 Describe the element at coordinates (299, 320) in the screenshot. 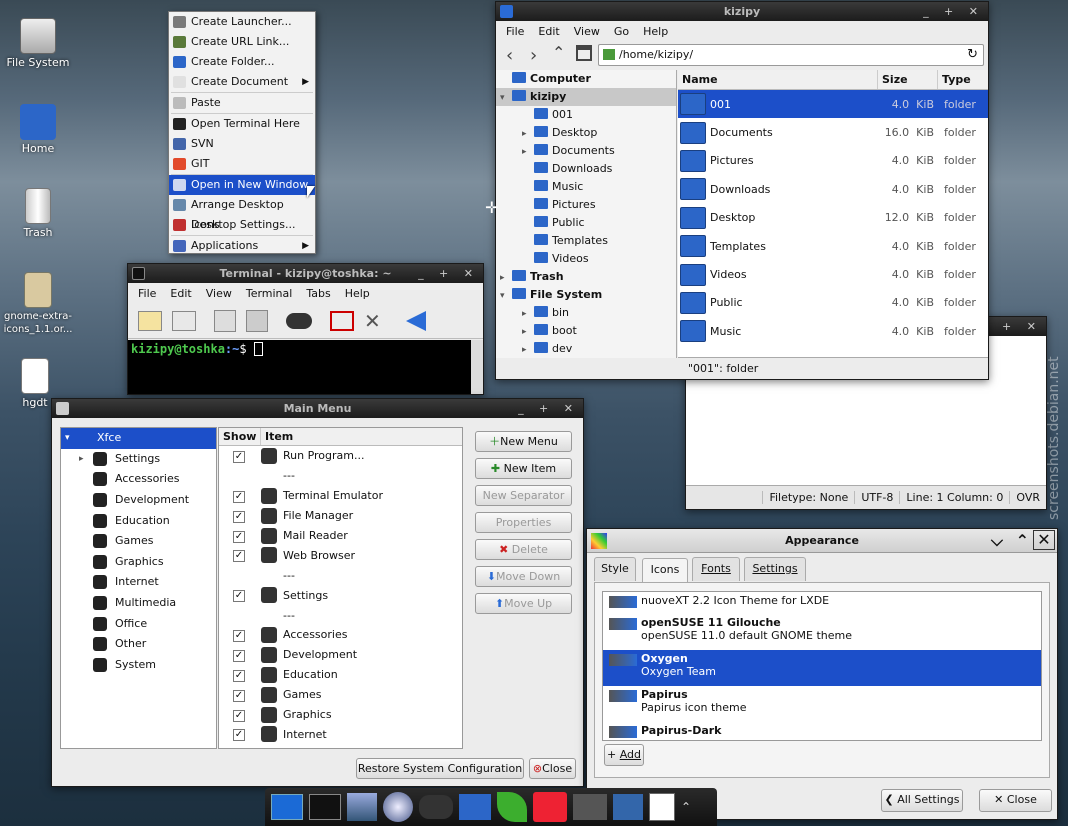

I see `find-icon` at that location.